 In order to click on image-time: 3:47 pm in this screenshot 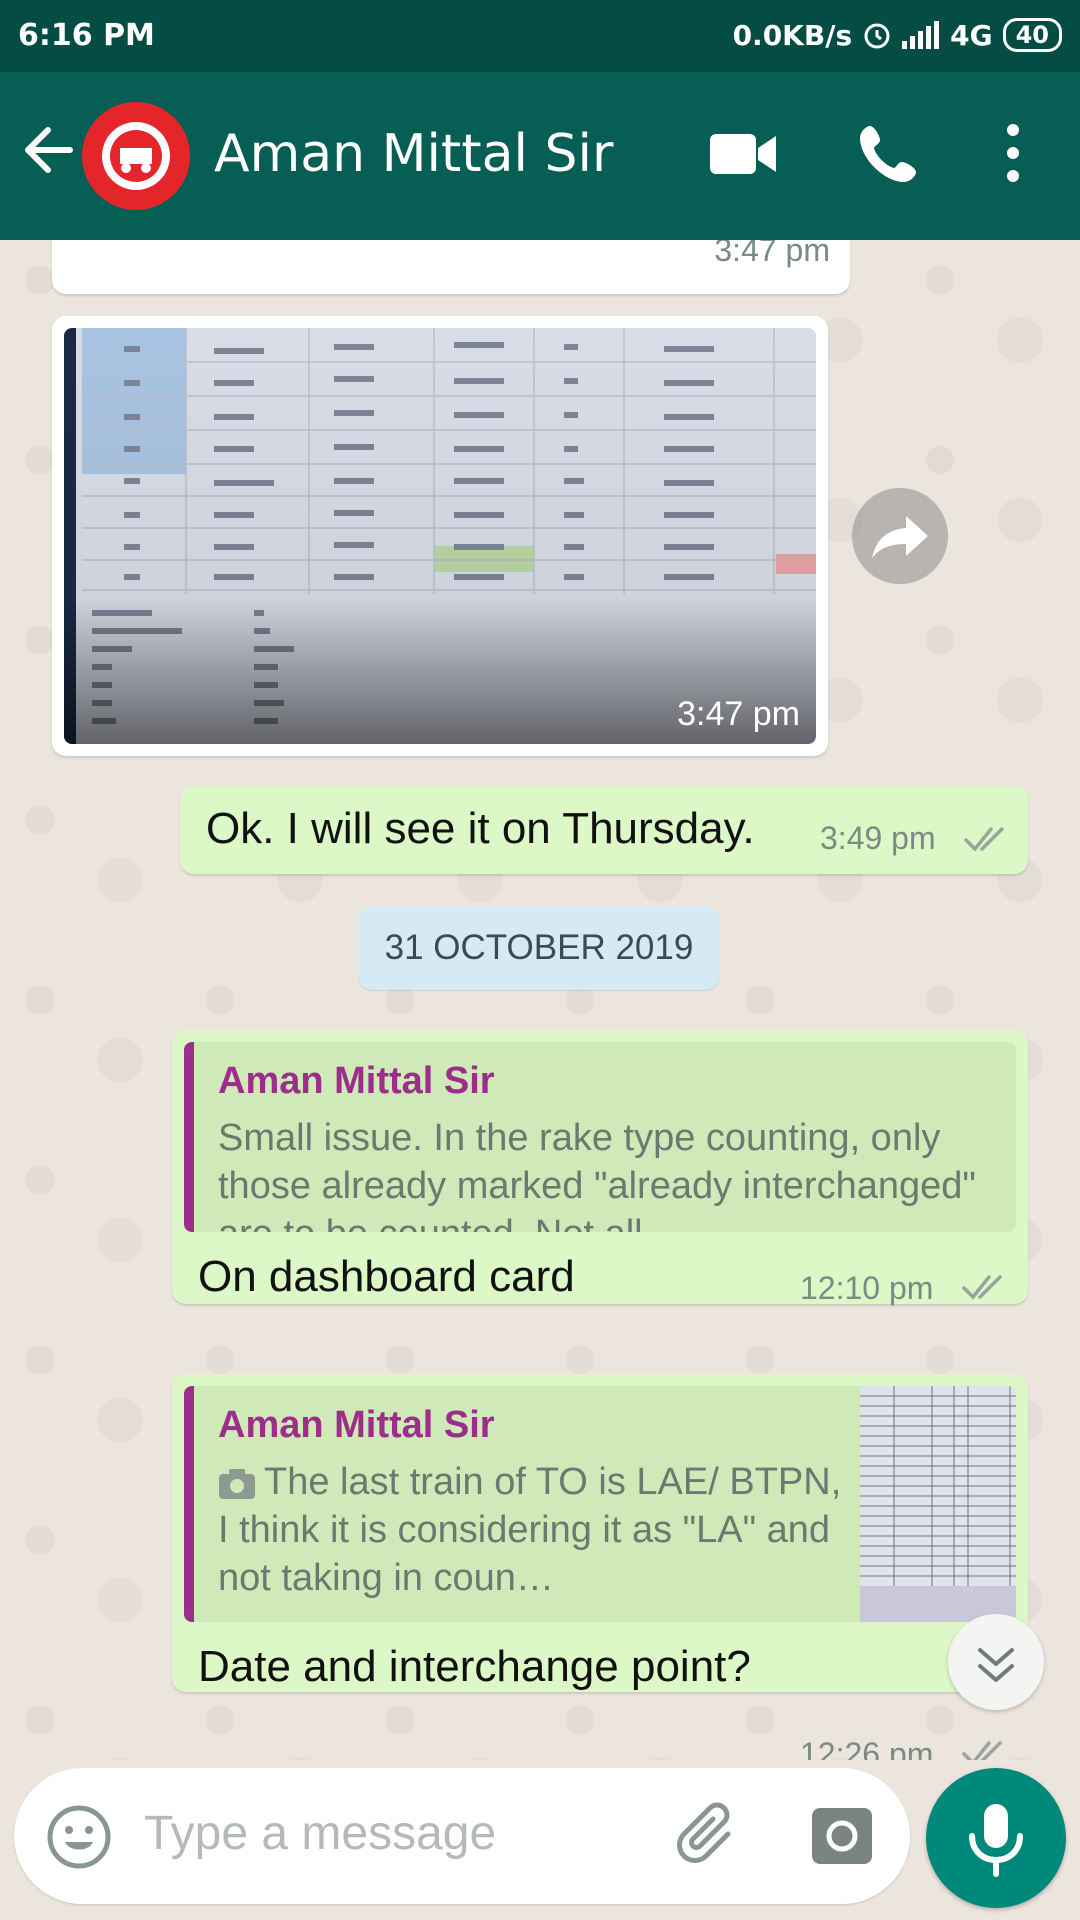, I will do `click(738, 714)`.